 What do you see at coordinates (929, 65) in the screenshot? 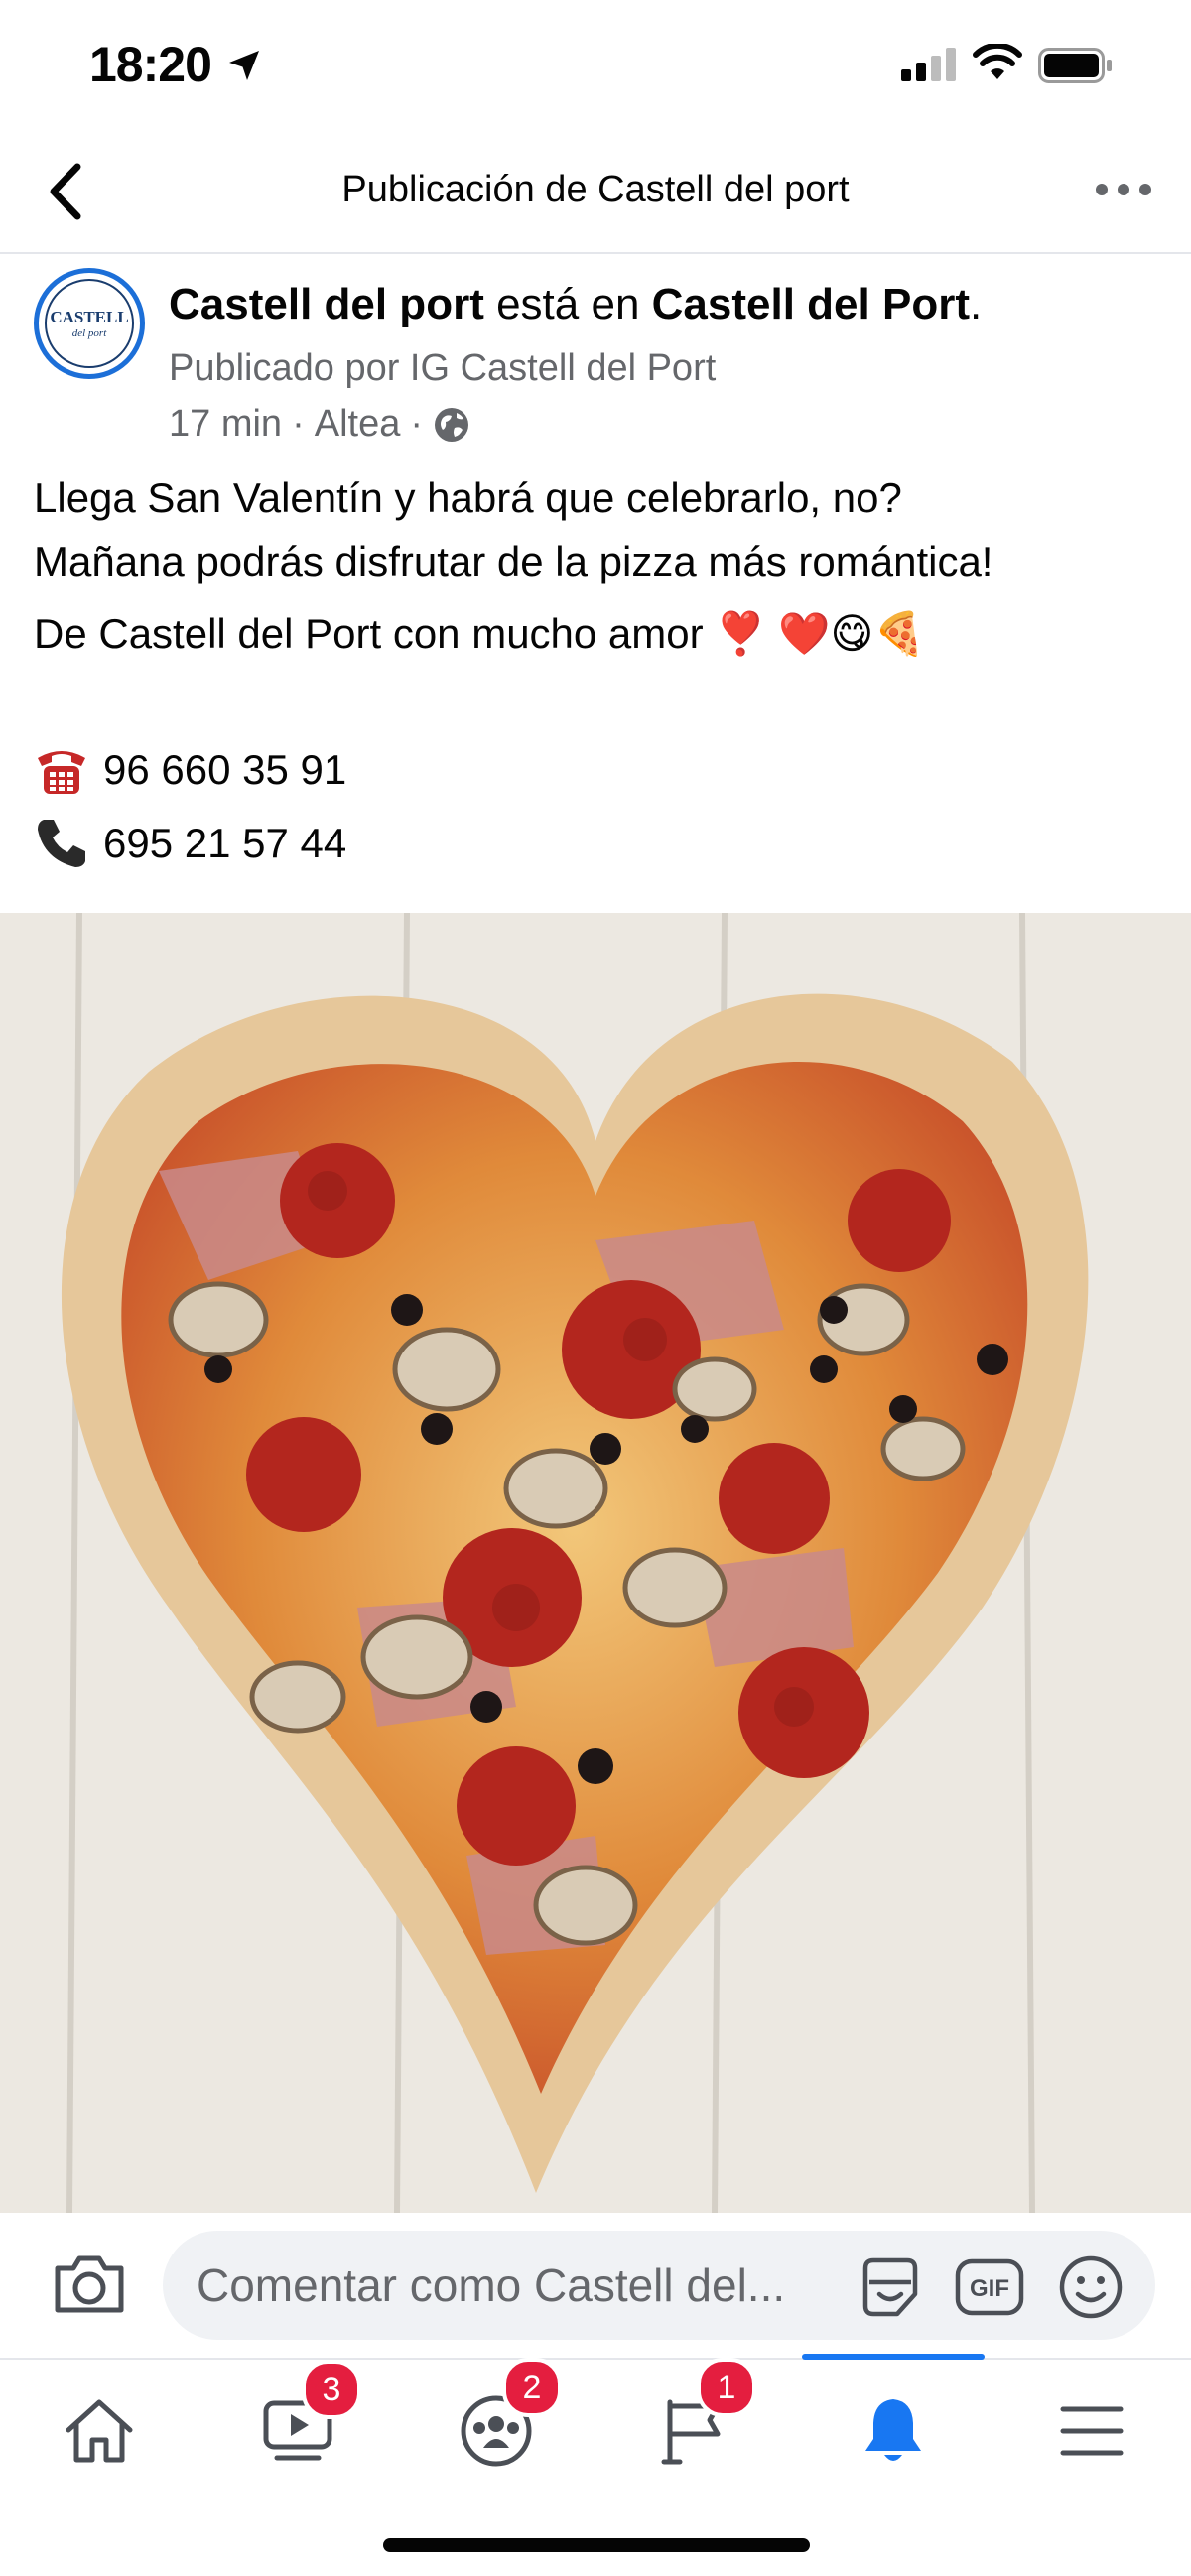
I see `cellular-signal-icon` at bounding box center [929, 65].